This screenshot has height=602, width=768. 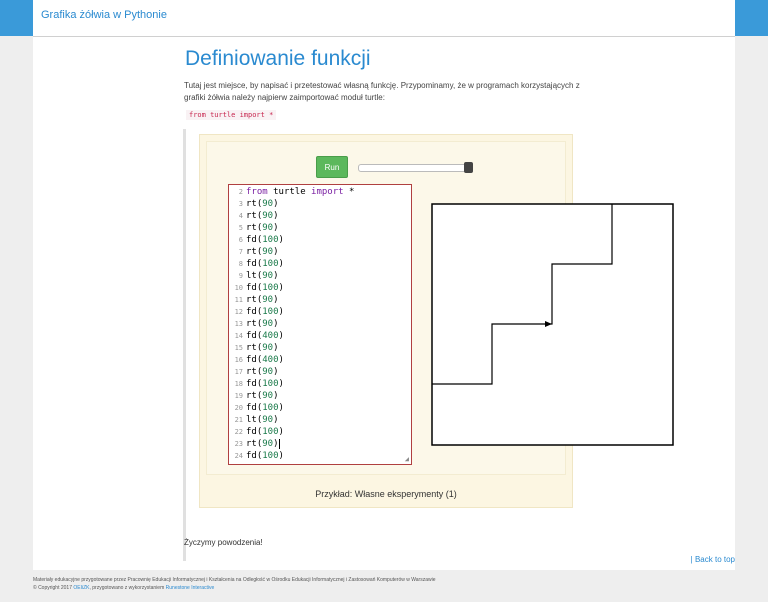 I want to click on code-line: 2 from turtle import *, so click(x=292, y=192).